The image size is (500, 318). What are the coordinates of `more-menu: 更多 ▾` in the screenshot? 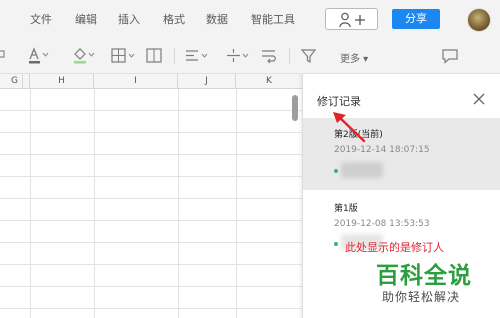 It's located at (354, 57).